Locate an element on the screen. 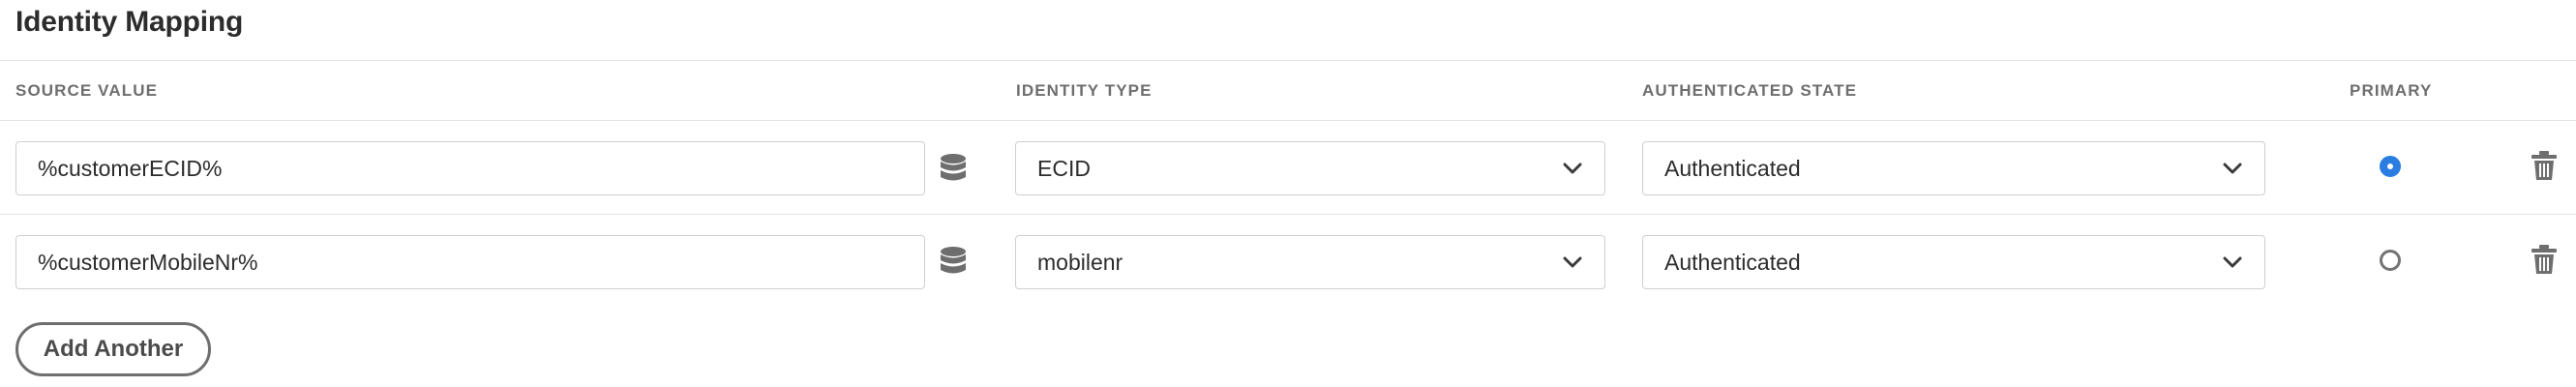 This screenshot has width=2576, height=387. section-title: Identity Mapping is located at coordinates (129, 22).